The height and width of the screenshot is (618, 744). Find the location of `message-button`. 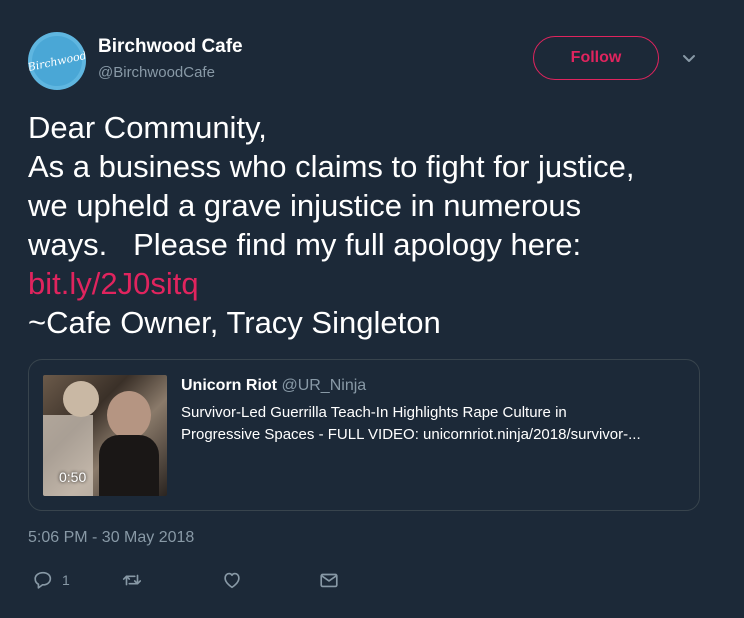

message-button is located at coordinates (329, 580).